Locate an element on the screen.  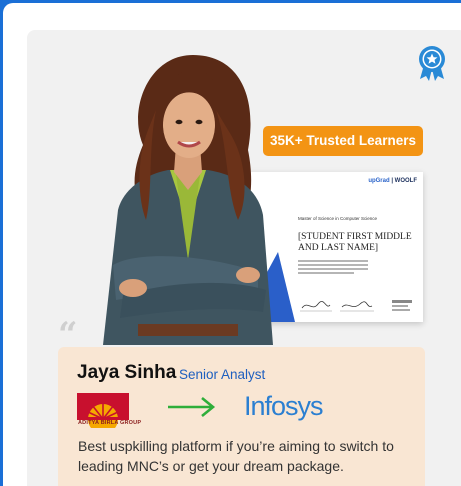
award-ribbon-icon is located at coordinates (432, 63).